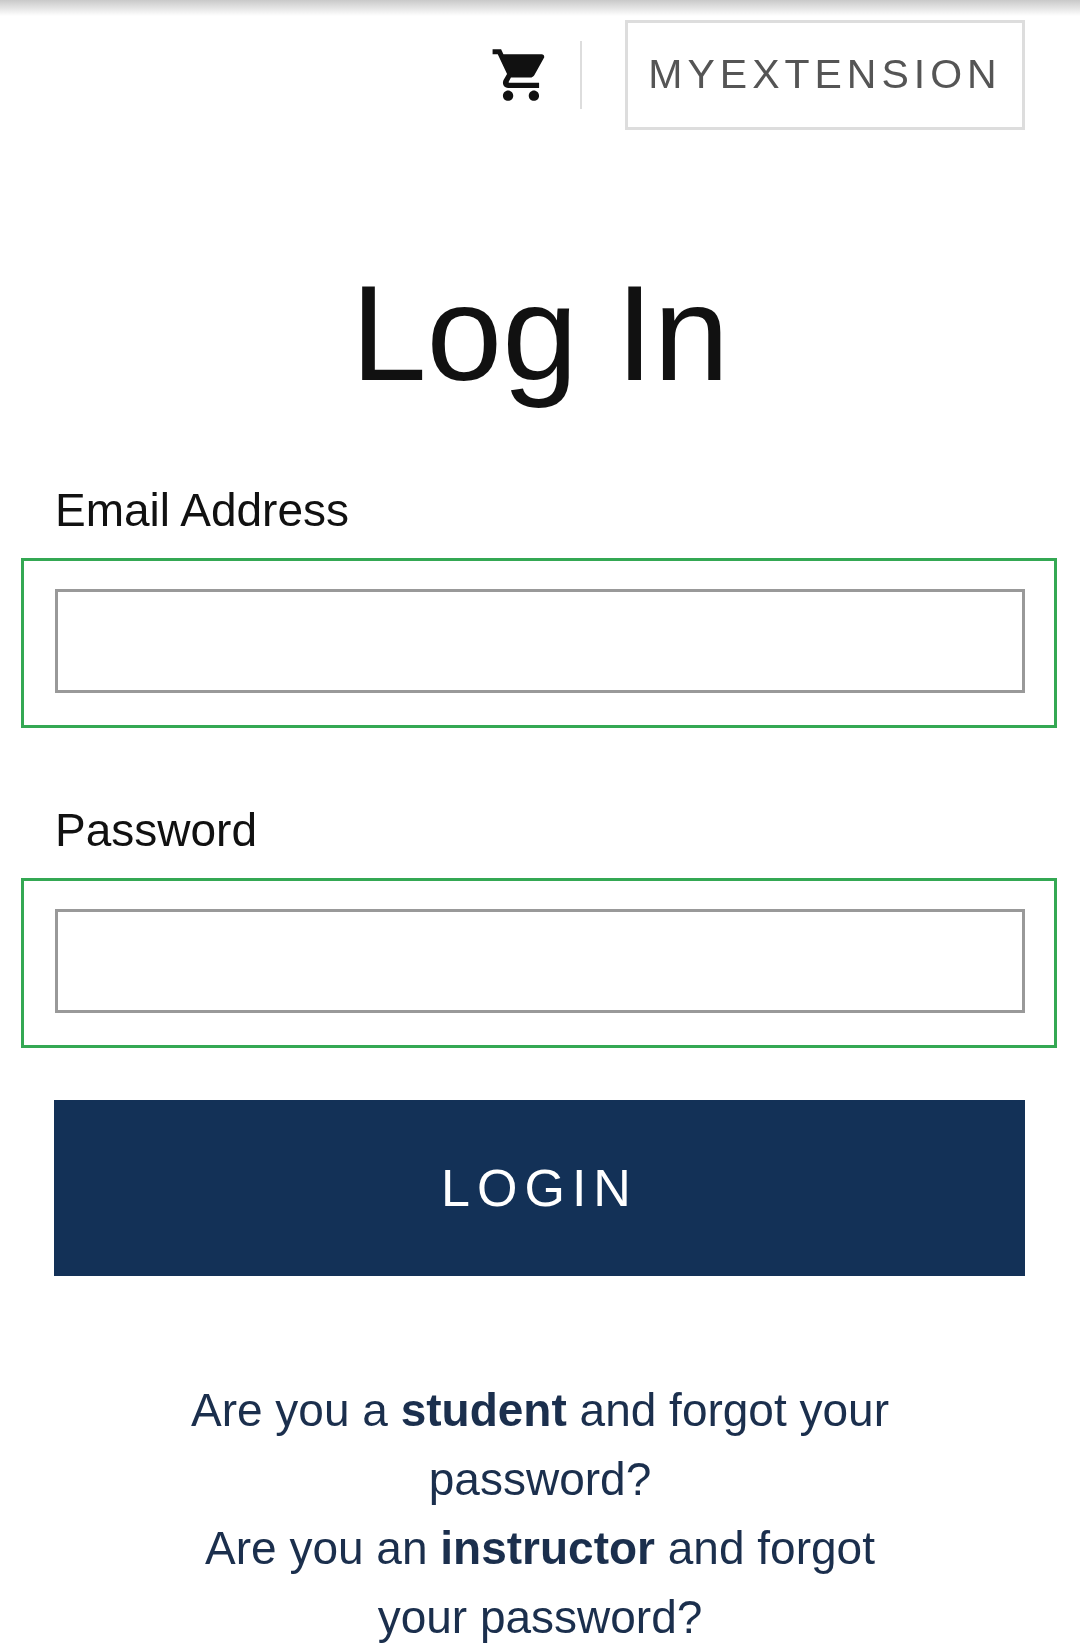 Image resolution: width=1080 pixels, height=1645 pixels. What do you see at coordinates (540, 333) in the screenshot?
I see `page-title: Log In` at bounding box center [540, 333].